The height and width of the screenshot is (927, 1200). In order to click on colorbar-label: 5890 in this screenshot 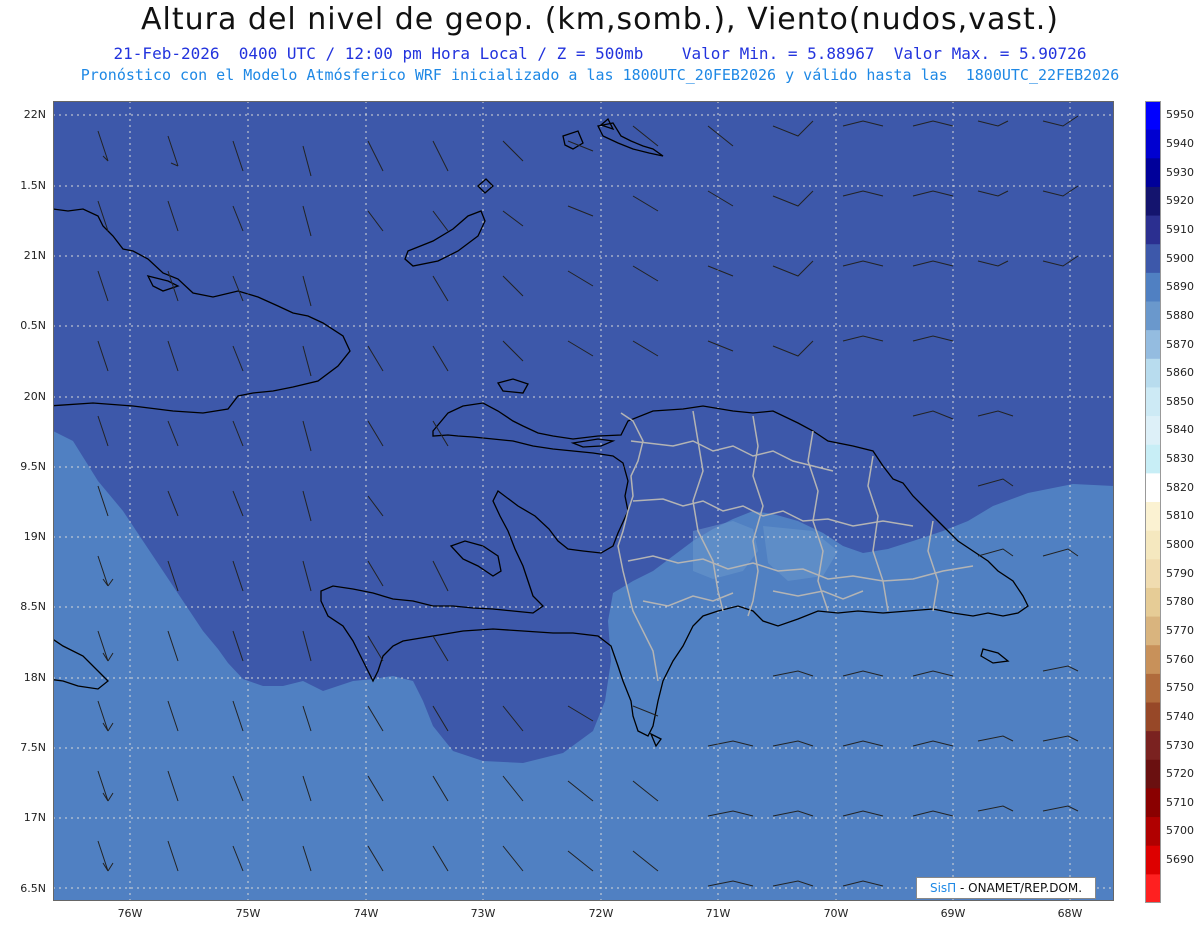, I will do `click(1180, 287)`.